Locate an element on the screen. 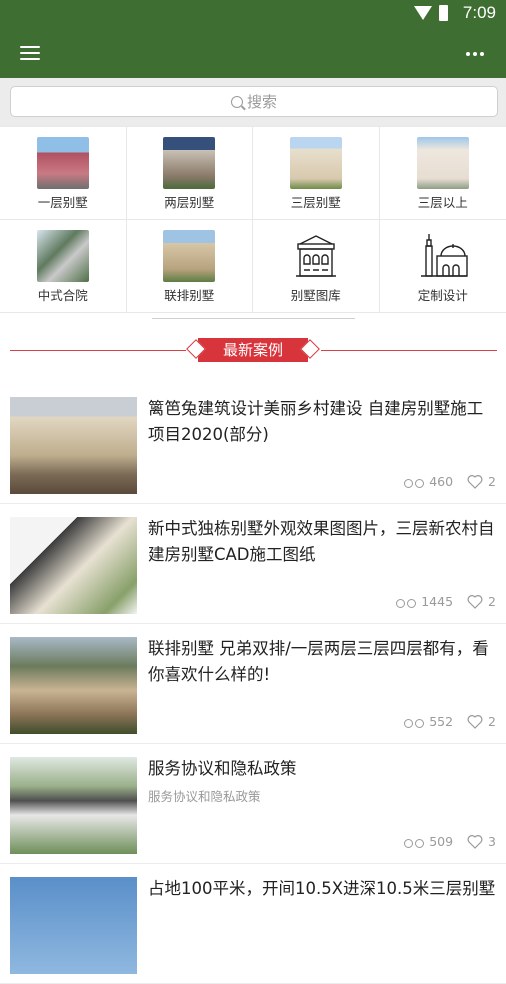 Image resolution: width=506 pixels, height=984 pixels. above-three-thumbnail is located at coordinates (443, 163).